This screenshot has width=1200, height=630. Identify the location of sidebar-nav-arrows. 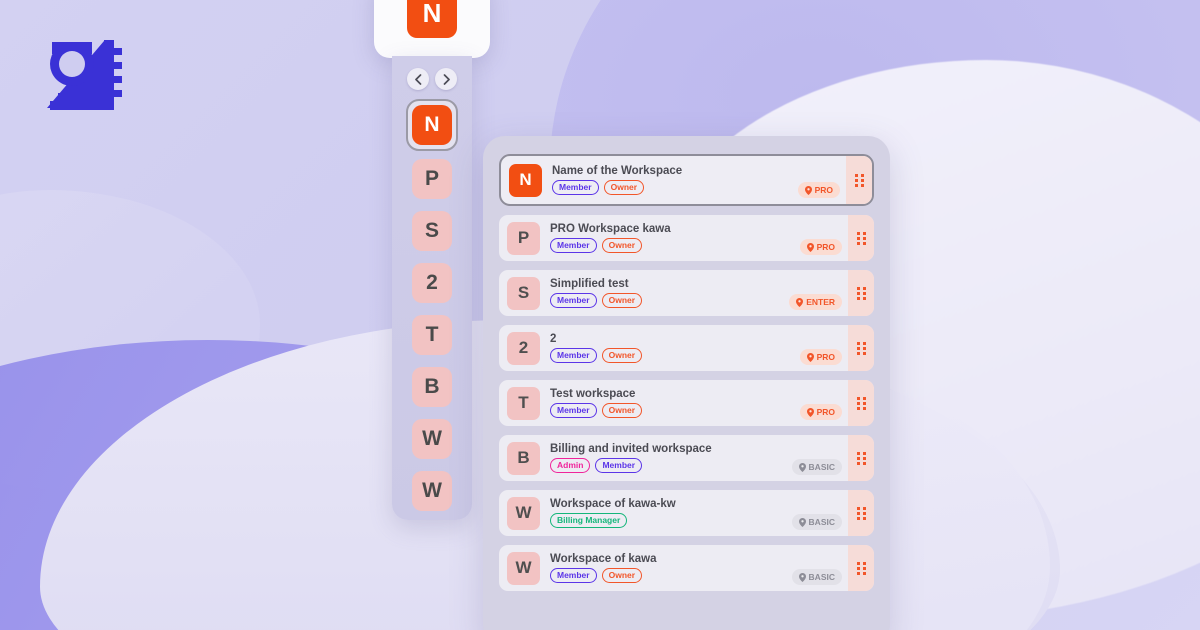
(432, 79).